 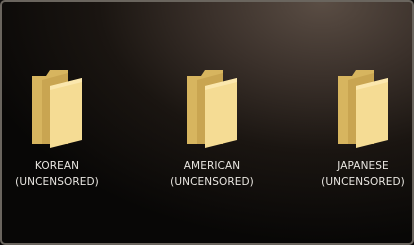 I want to click on folder-label-line1: KOREAN, so click(x=57, y=166).